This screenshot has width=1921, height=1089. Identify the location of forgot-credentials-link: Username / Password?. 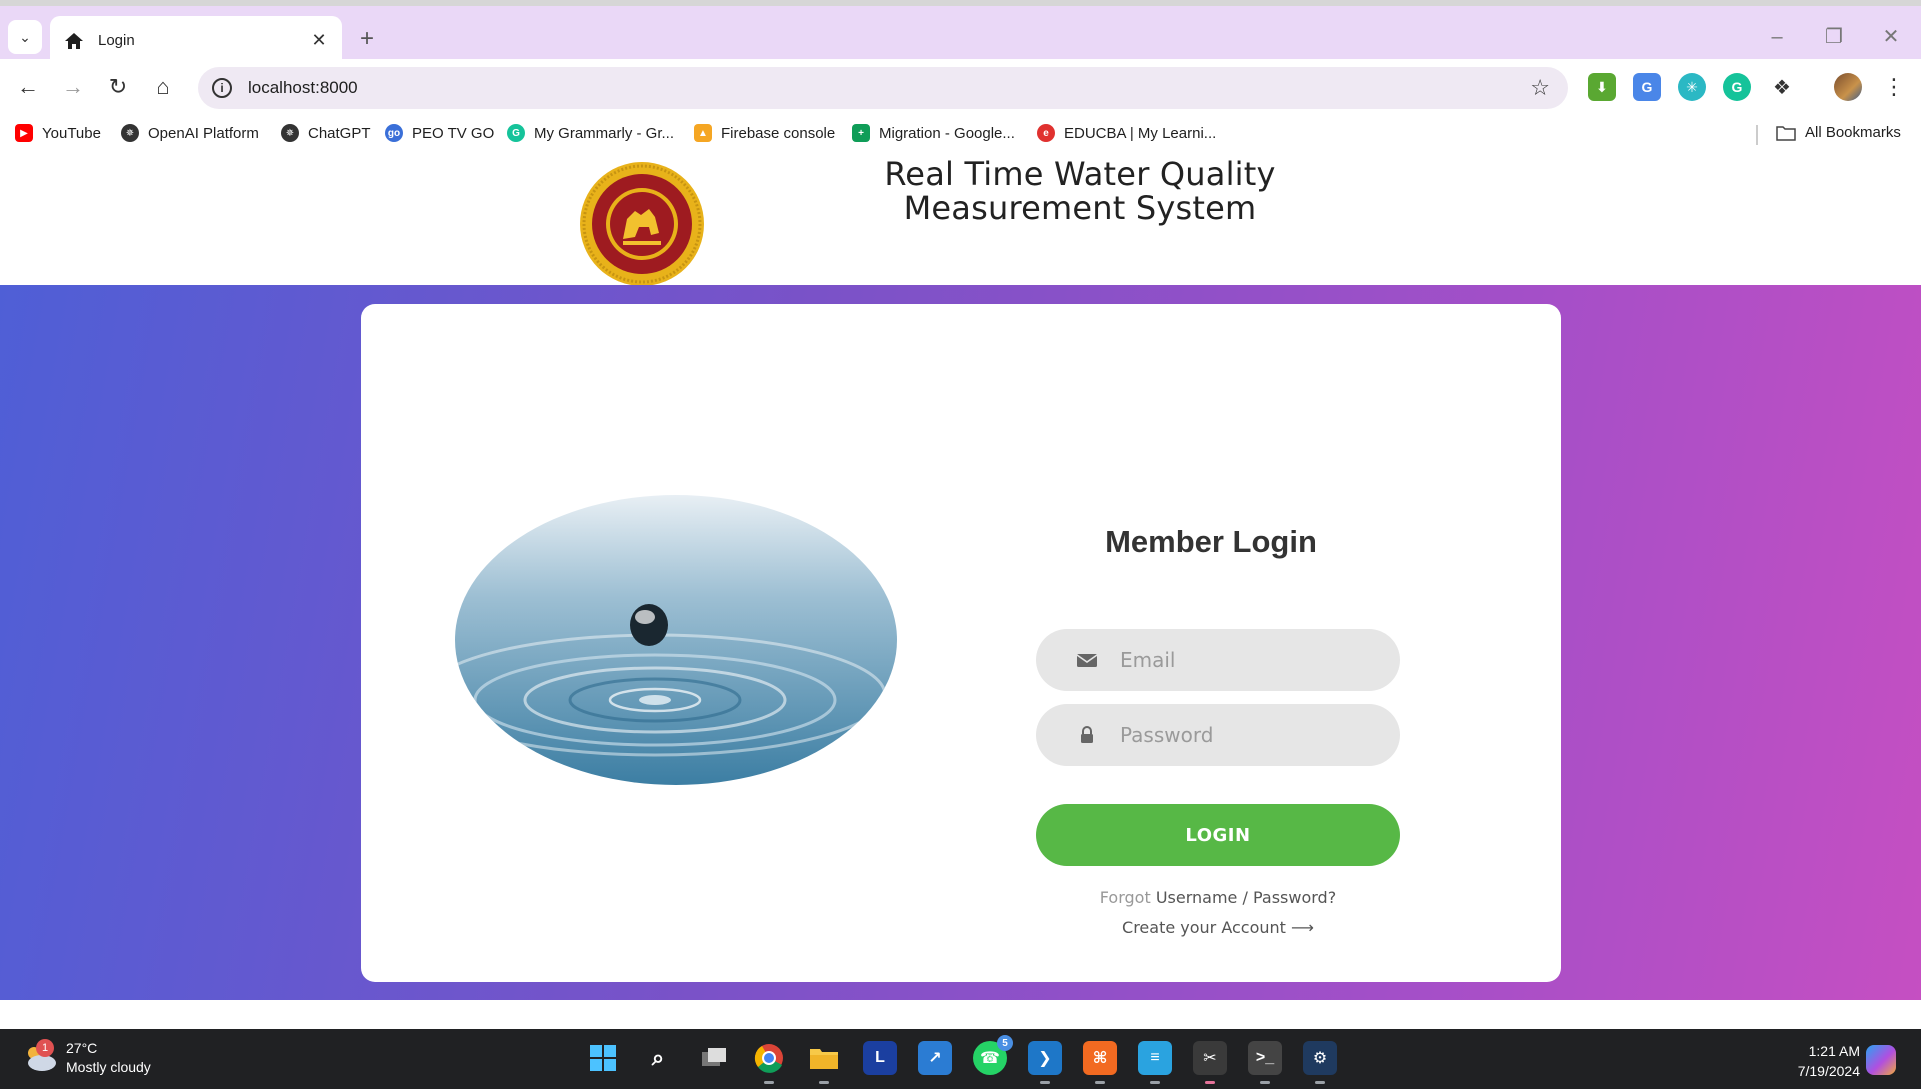
(1246, 897).